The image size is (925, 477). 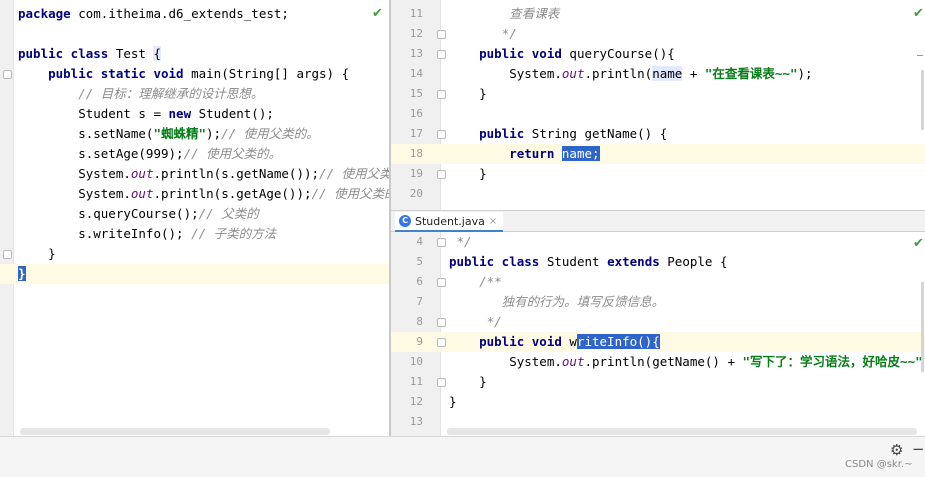 What do you see at coordinates (475, 321) in the screenshot?
I see `code-token: */` at bounding box center [475, 321].